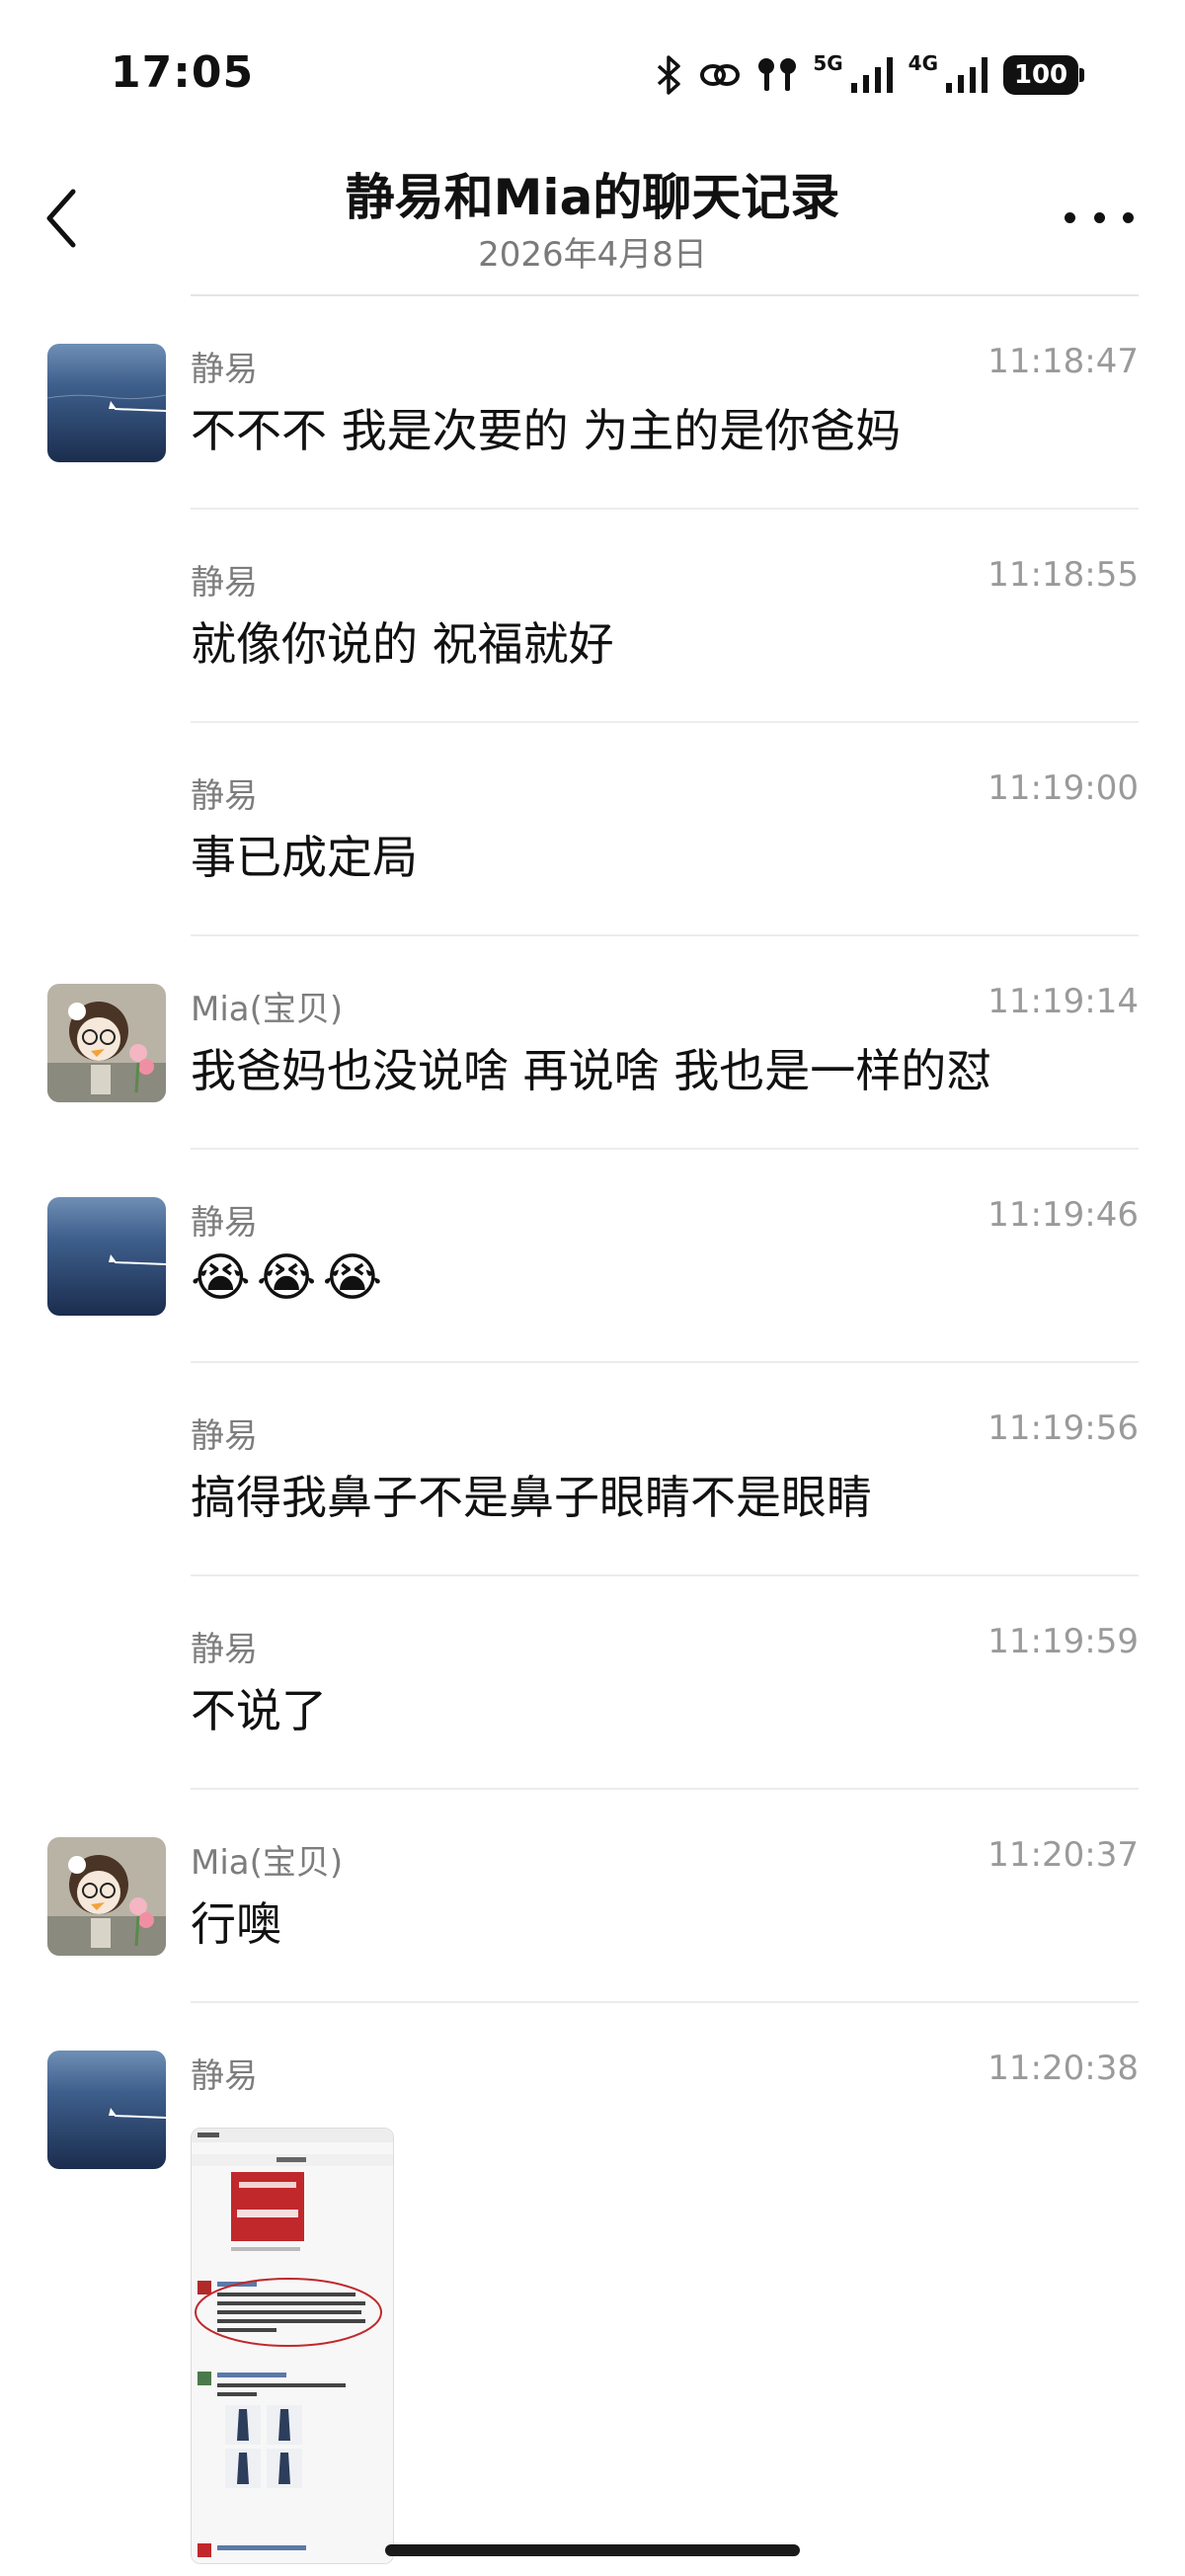 The width and height of the screenshot is (1185, 2576). What do you see at coordinates (236, 1924) in the screenshot?
I see `message-text: 行噢` at bounding box center [236, 1924].